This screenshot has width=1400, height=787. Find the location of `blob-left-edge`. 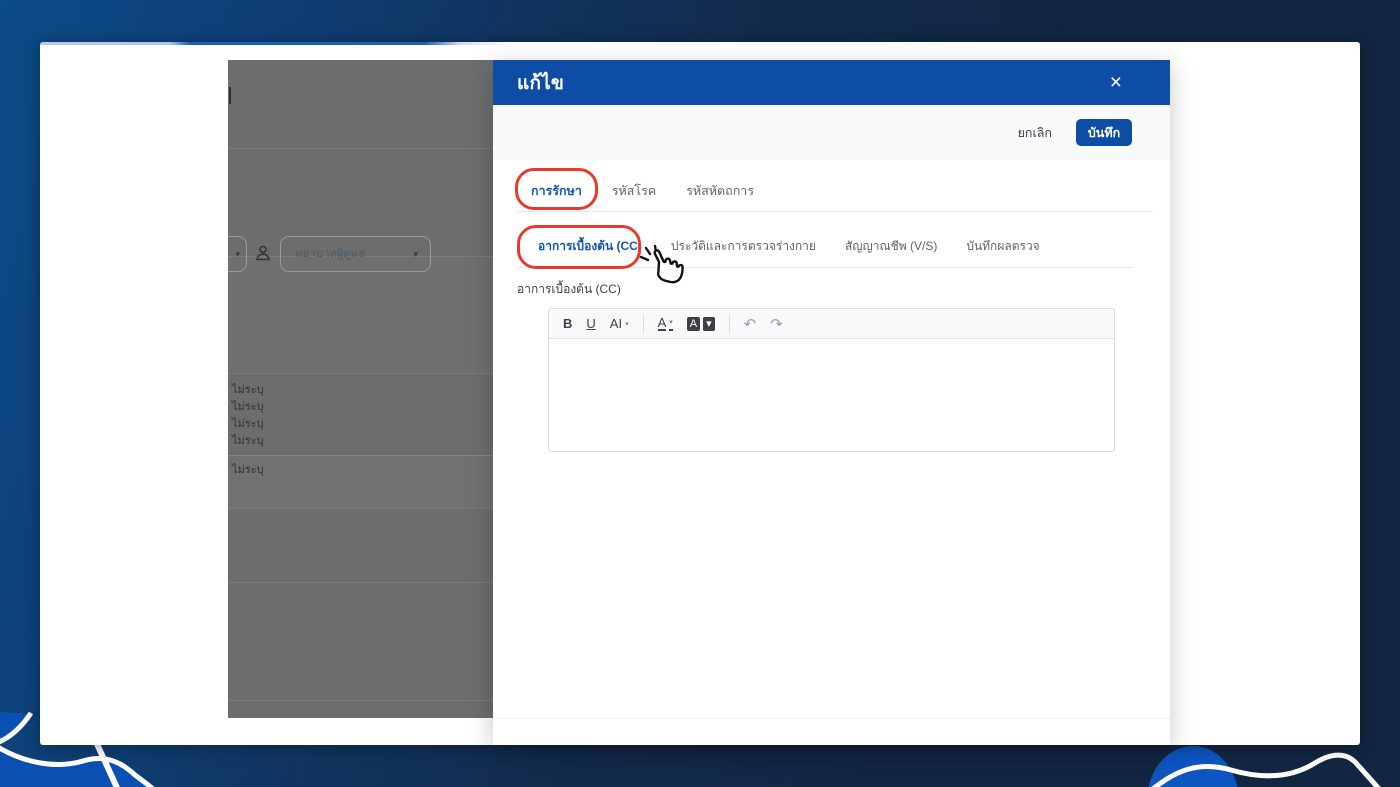

blob-left-edge is located at coordinates (15, 726).